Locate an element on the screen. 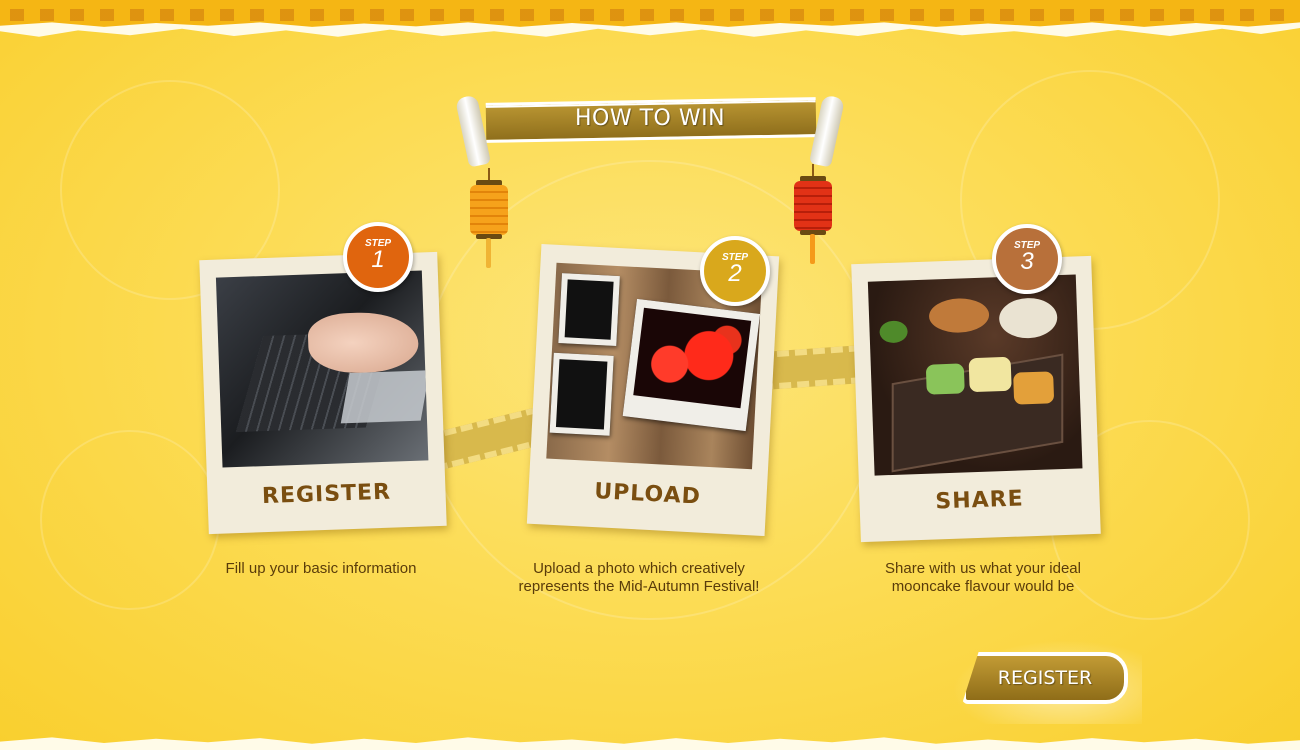 The height and width of the screenshot is (750, 1300). step-number: 2 is located at coordinates (735, 273).